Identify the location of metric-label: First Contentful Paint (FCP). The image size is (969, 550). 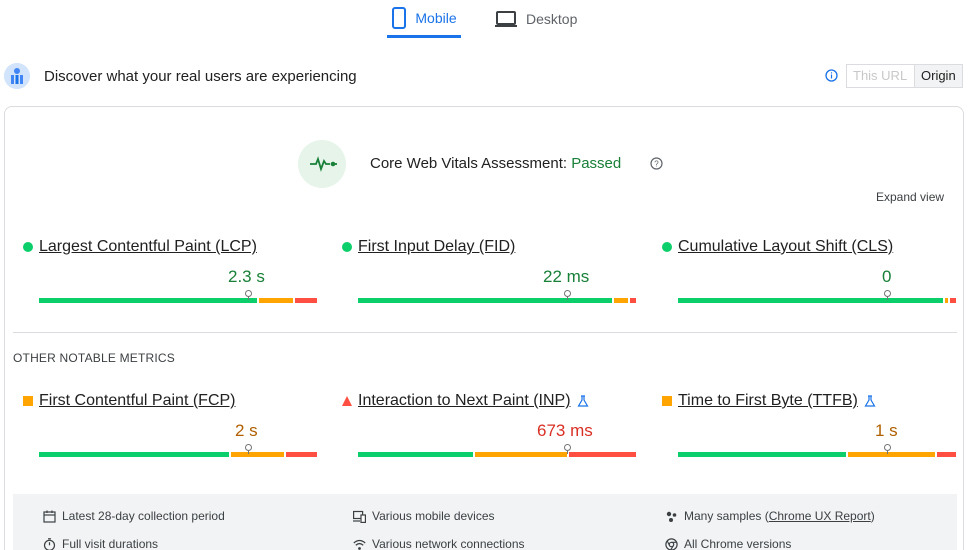
(137, 401).